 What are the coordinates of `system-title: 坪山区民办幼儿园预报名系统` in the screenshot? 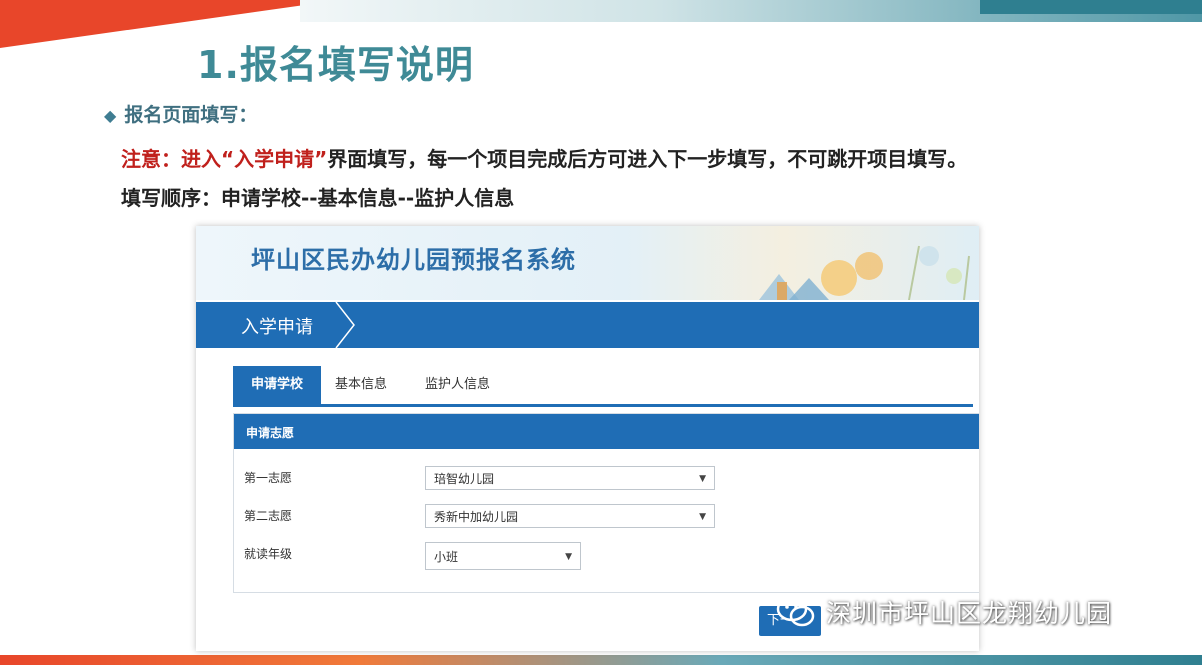 It's located at (413, 260).